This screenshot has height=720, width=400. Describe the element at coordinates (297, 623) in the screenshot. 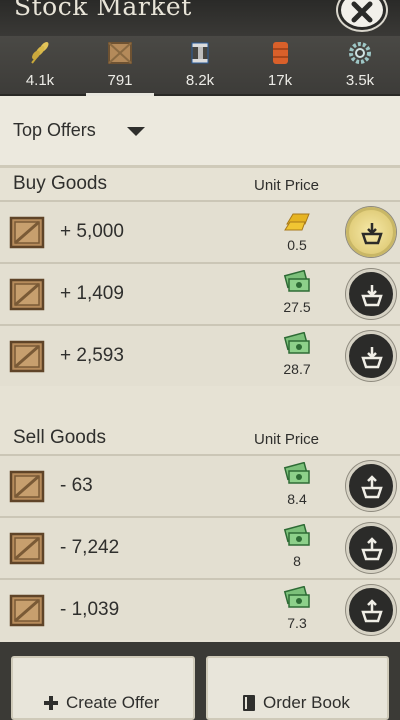

I see `unit-price: 7.3` at that location.